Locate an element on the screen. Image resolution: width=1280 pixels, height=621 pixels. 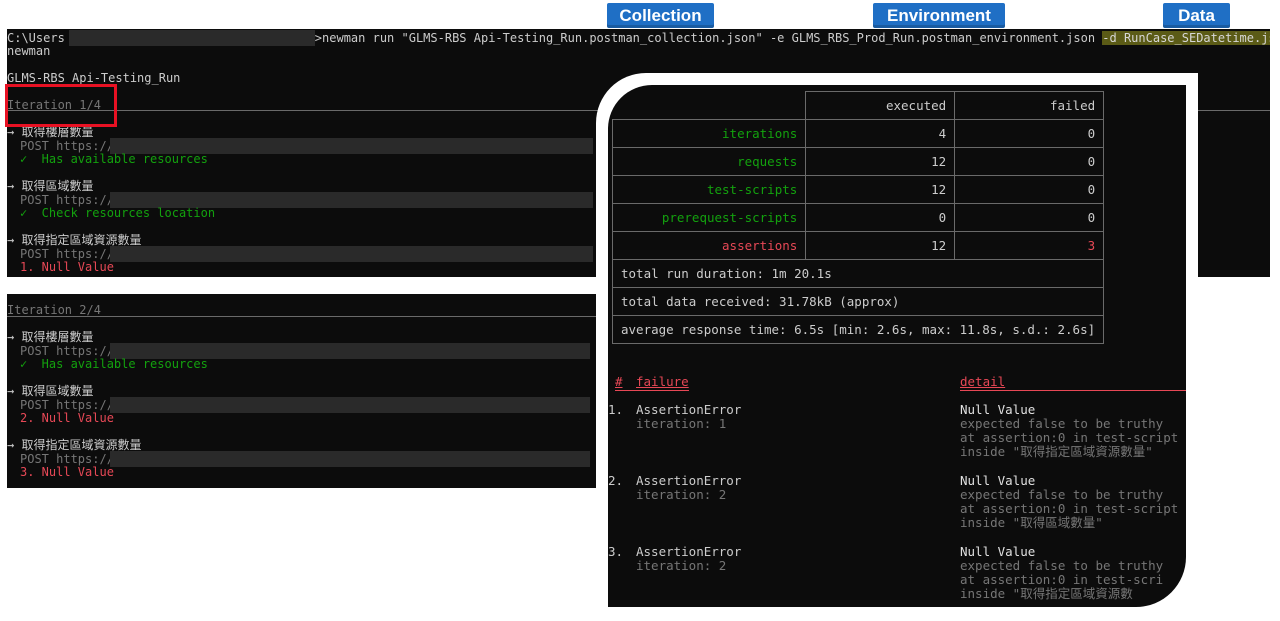
failure-detail-line: inside "取得區域數量" is located at coordinates (1031, 522).